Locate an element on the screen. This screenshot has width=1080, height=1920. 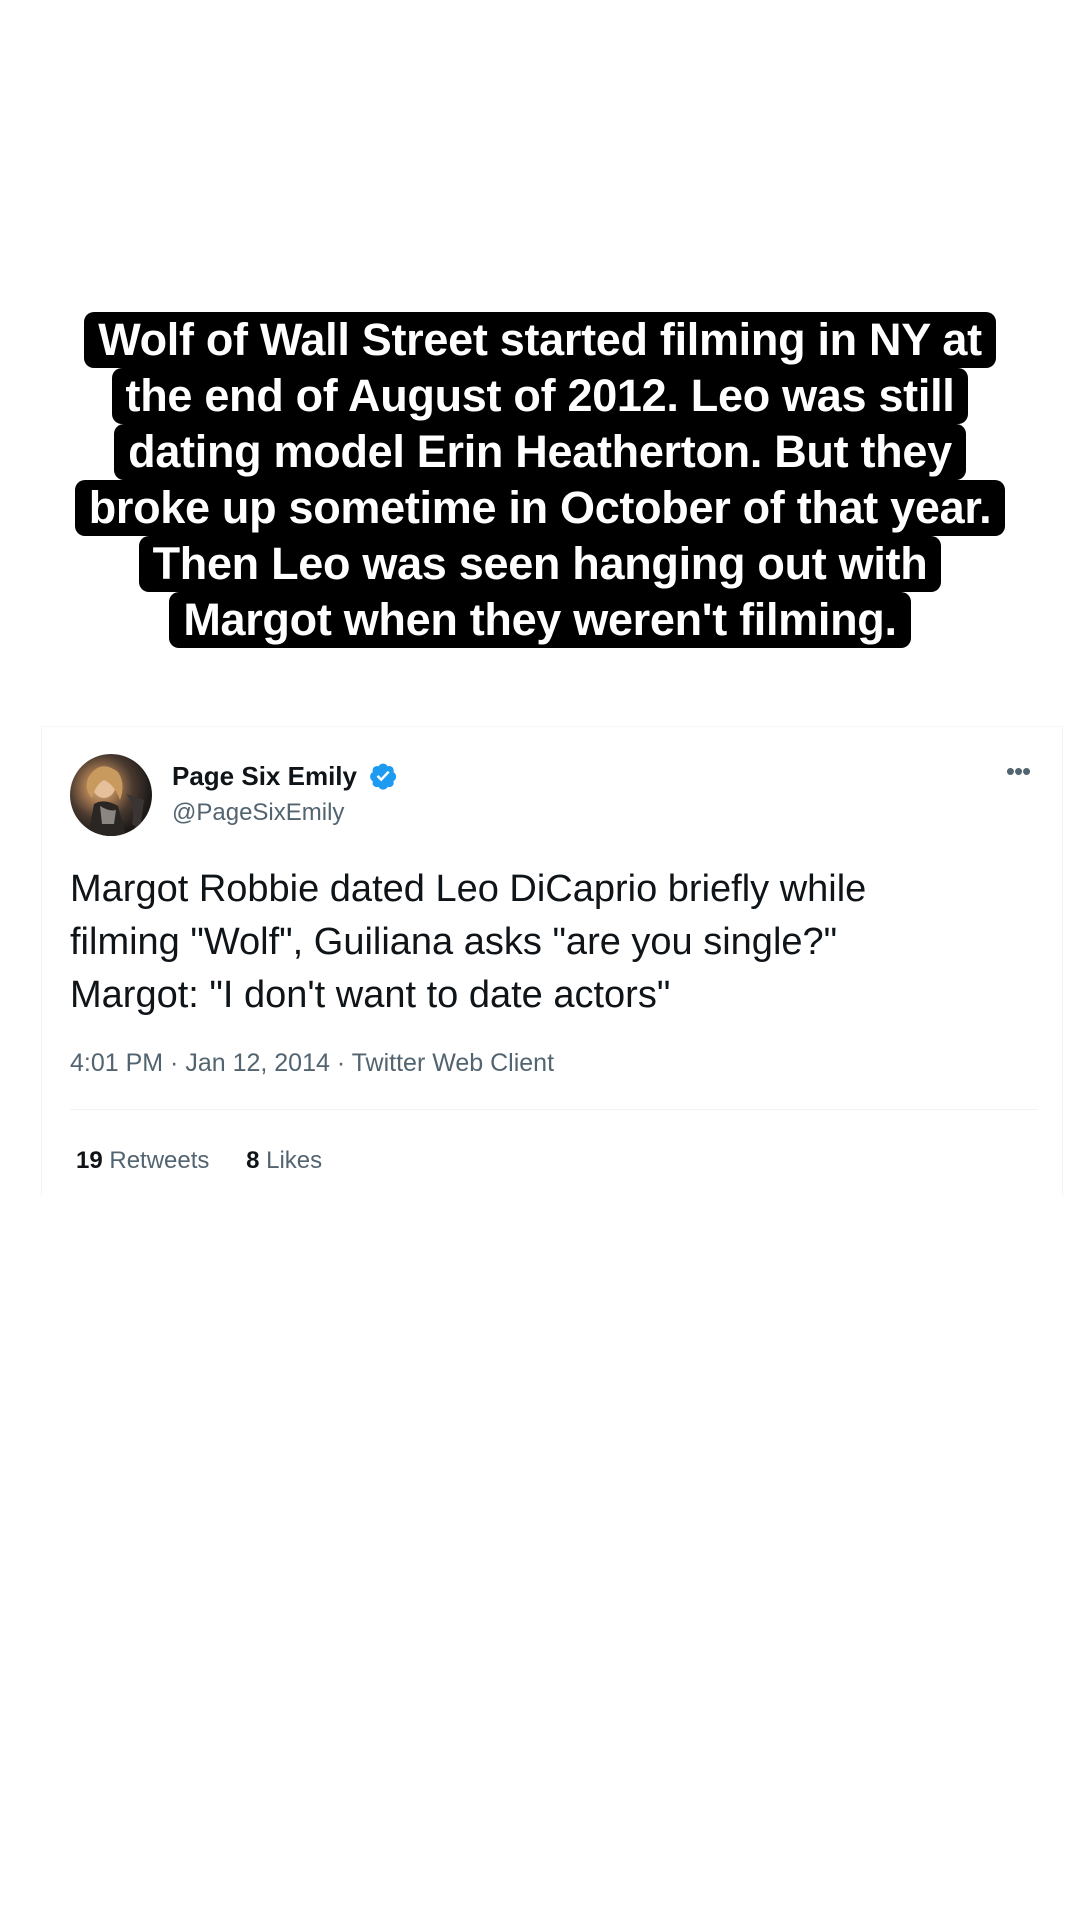
likes-count: 8 is located at coordinates (253, 1160).